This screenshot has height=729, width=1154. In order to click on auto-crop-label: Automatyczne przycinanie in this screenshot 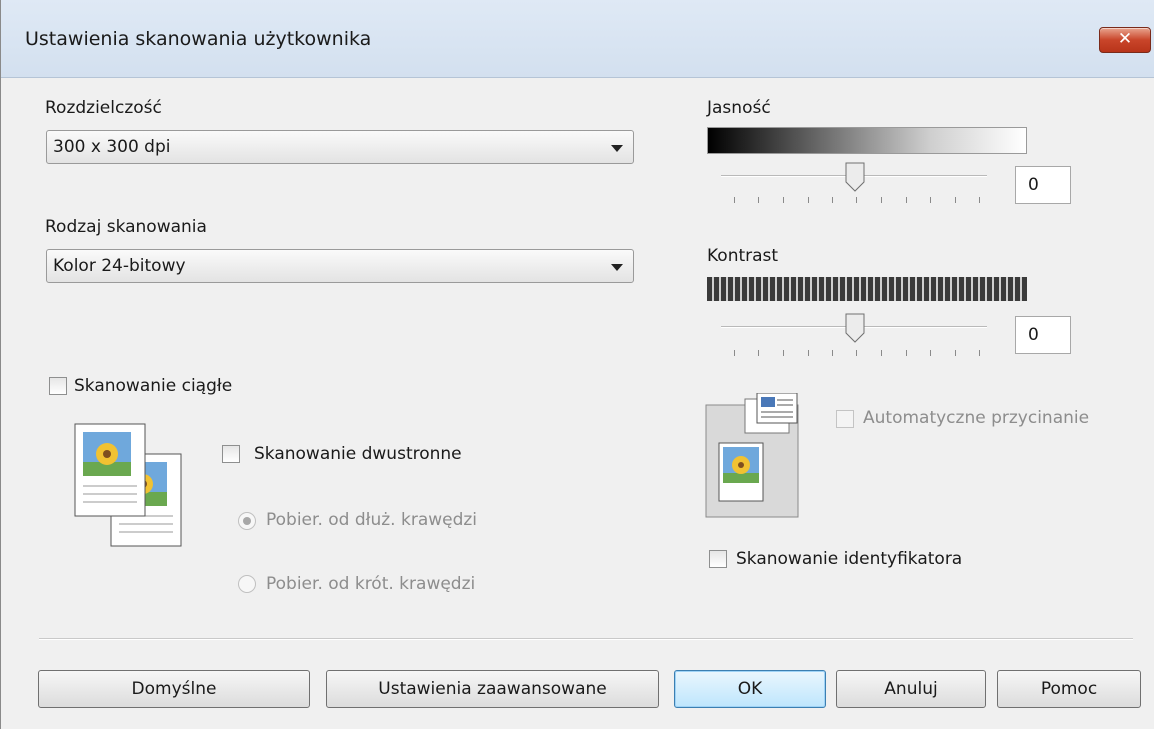, I will do `click(976, 418)`.